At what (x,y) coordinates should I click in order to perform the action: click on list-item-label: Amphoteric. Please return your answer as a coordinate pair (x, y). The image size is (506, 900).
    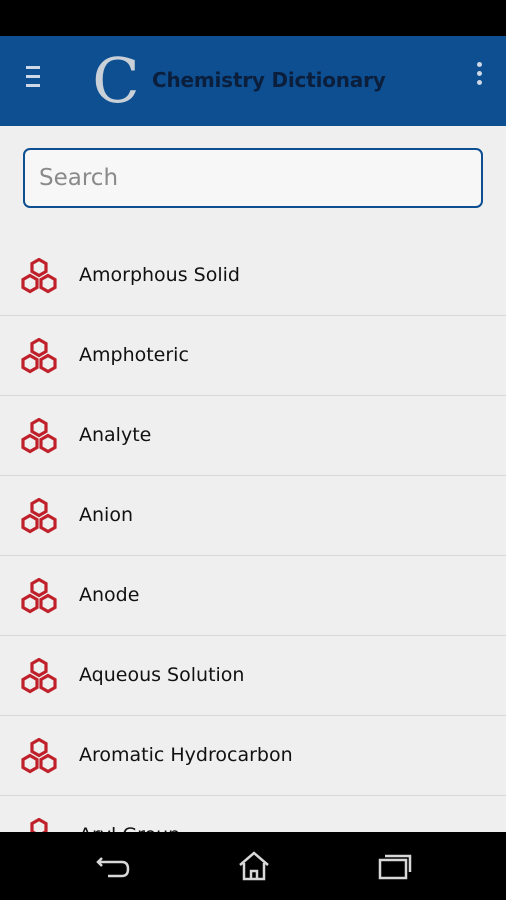
    Looking at the image, I should click on (134, 355).